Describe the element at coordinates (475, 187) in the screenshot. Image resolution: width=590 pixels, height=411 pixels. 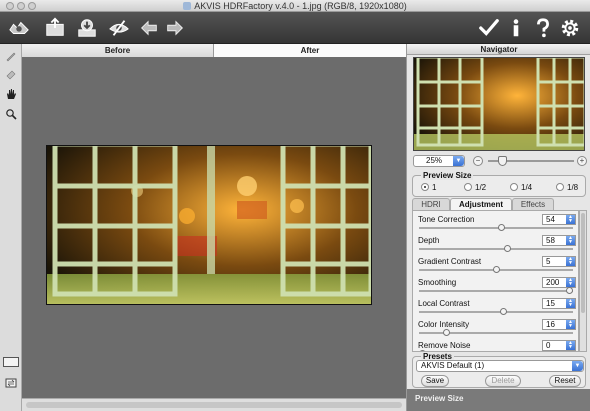
I see `preview-size-option-half: 1/2` at that location.